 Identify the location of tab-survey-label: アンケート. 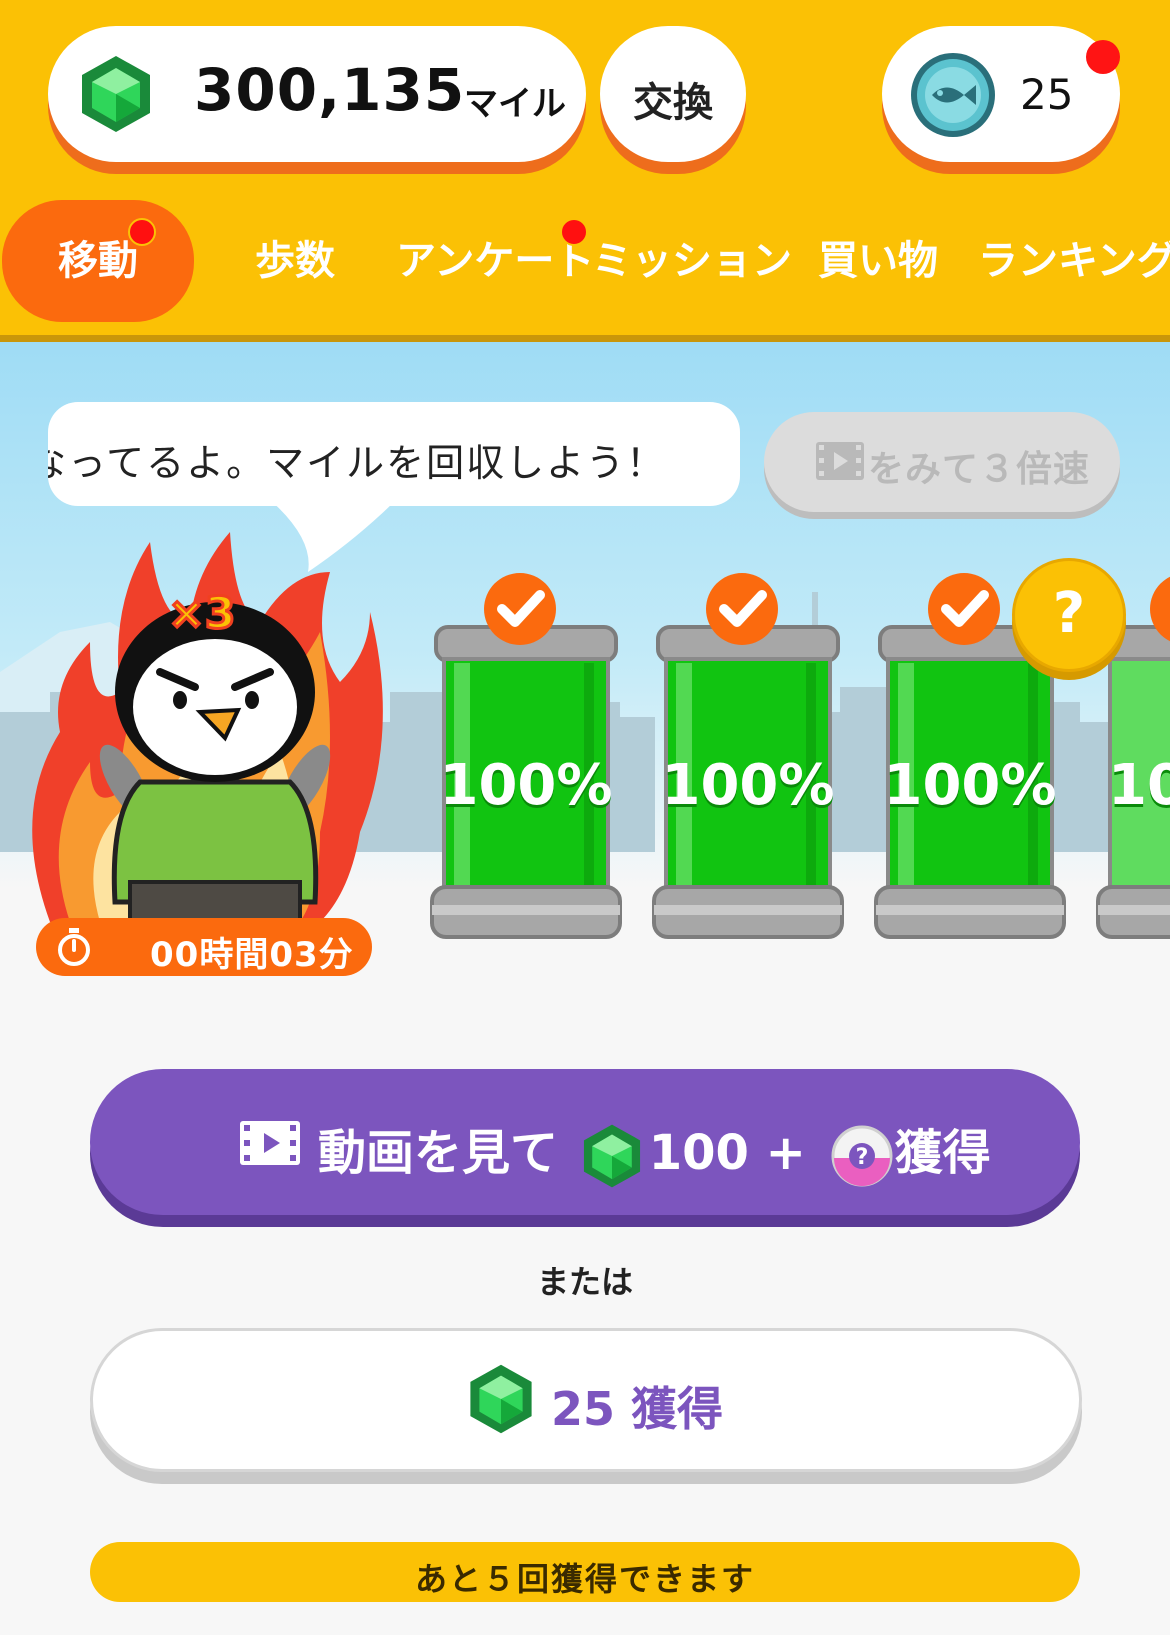
(495, 261).